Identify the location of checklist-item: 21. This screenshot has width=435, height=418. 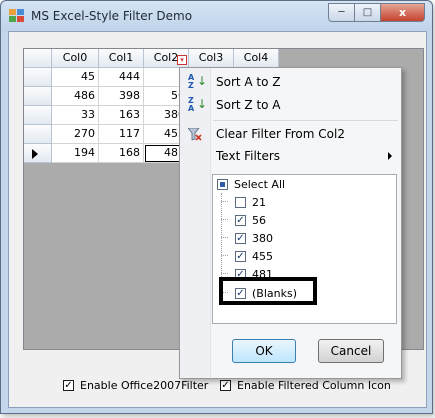
(250, 202).